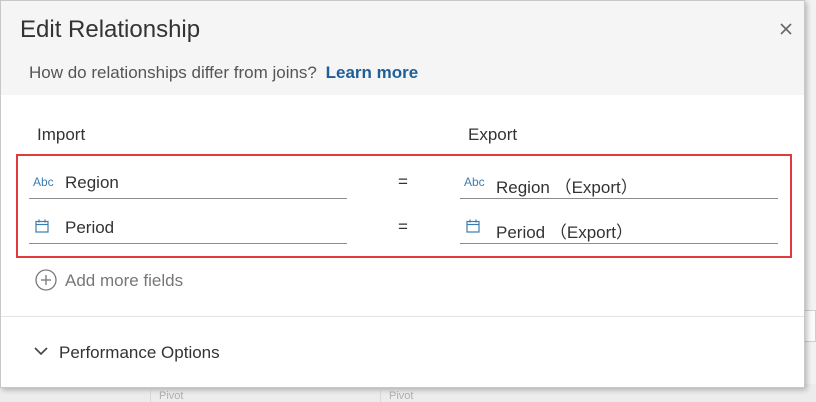 The width and height of the screenshot is (816, 402). Describe the element at coordinates (567, 187) in the screenshot. I see `field-name: Region （Export）` at that location.